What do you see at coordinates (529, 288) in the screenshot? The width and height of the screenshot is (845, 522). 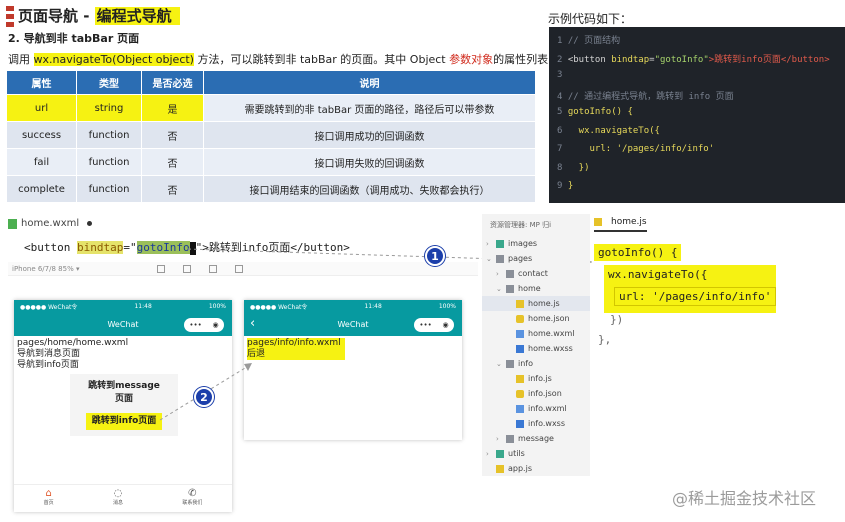 I see `tree-item-label: home` at bounding box center [529, 288].